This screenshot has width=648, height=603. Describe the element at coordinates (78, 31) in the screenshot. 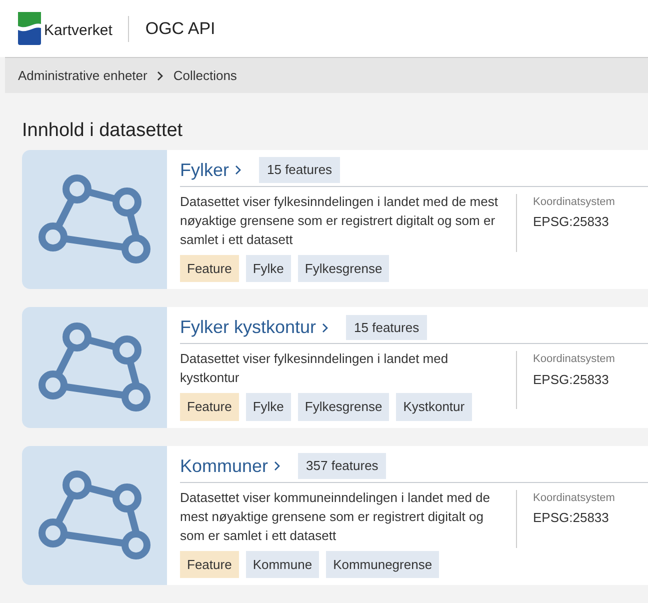

I see `logo-text: Kartverket` at that location.